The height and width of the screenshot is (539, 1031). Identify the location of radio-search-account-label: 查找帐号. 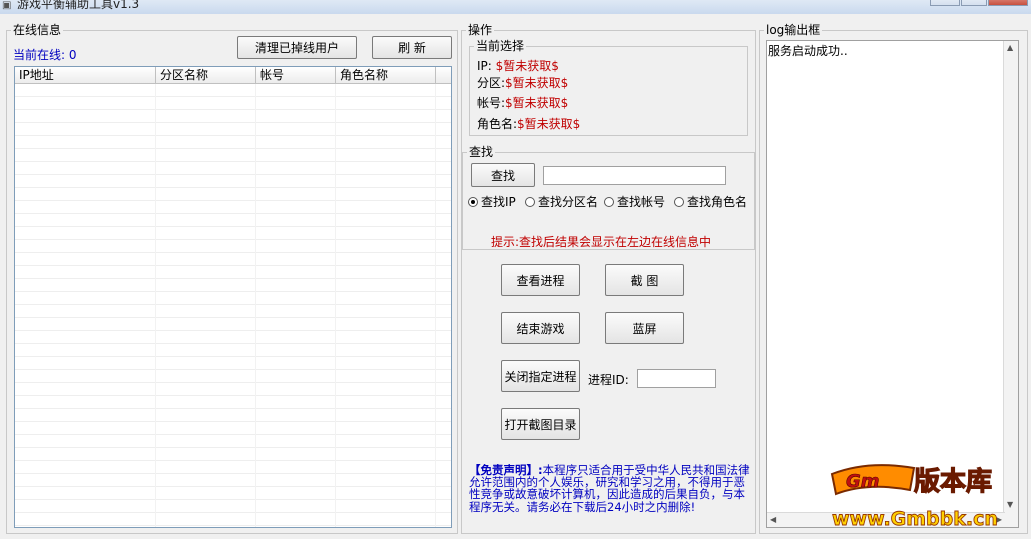
(641, 202).